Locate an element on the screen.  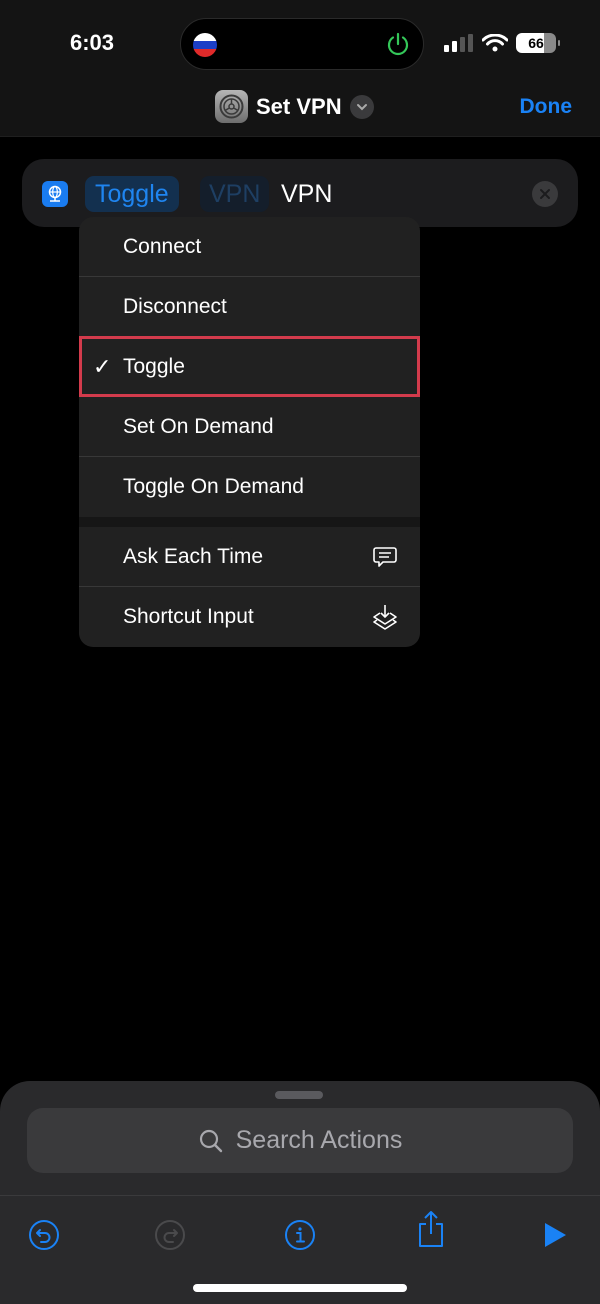
vpn-parameter-placeholder: VPN is located at coordinates (235, 194).